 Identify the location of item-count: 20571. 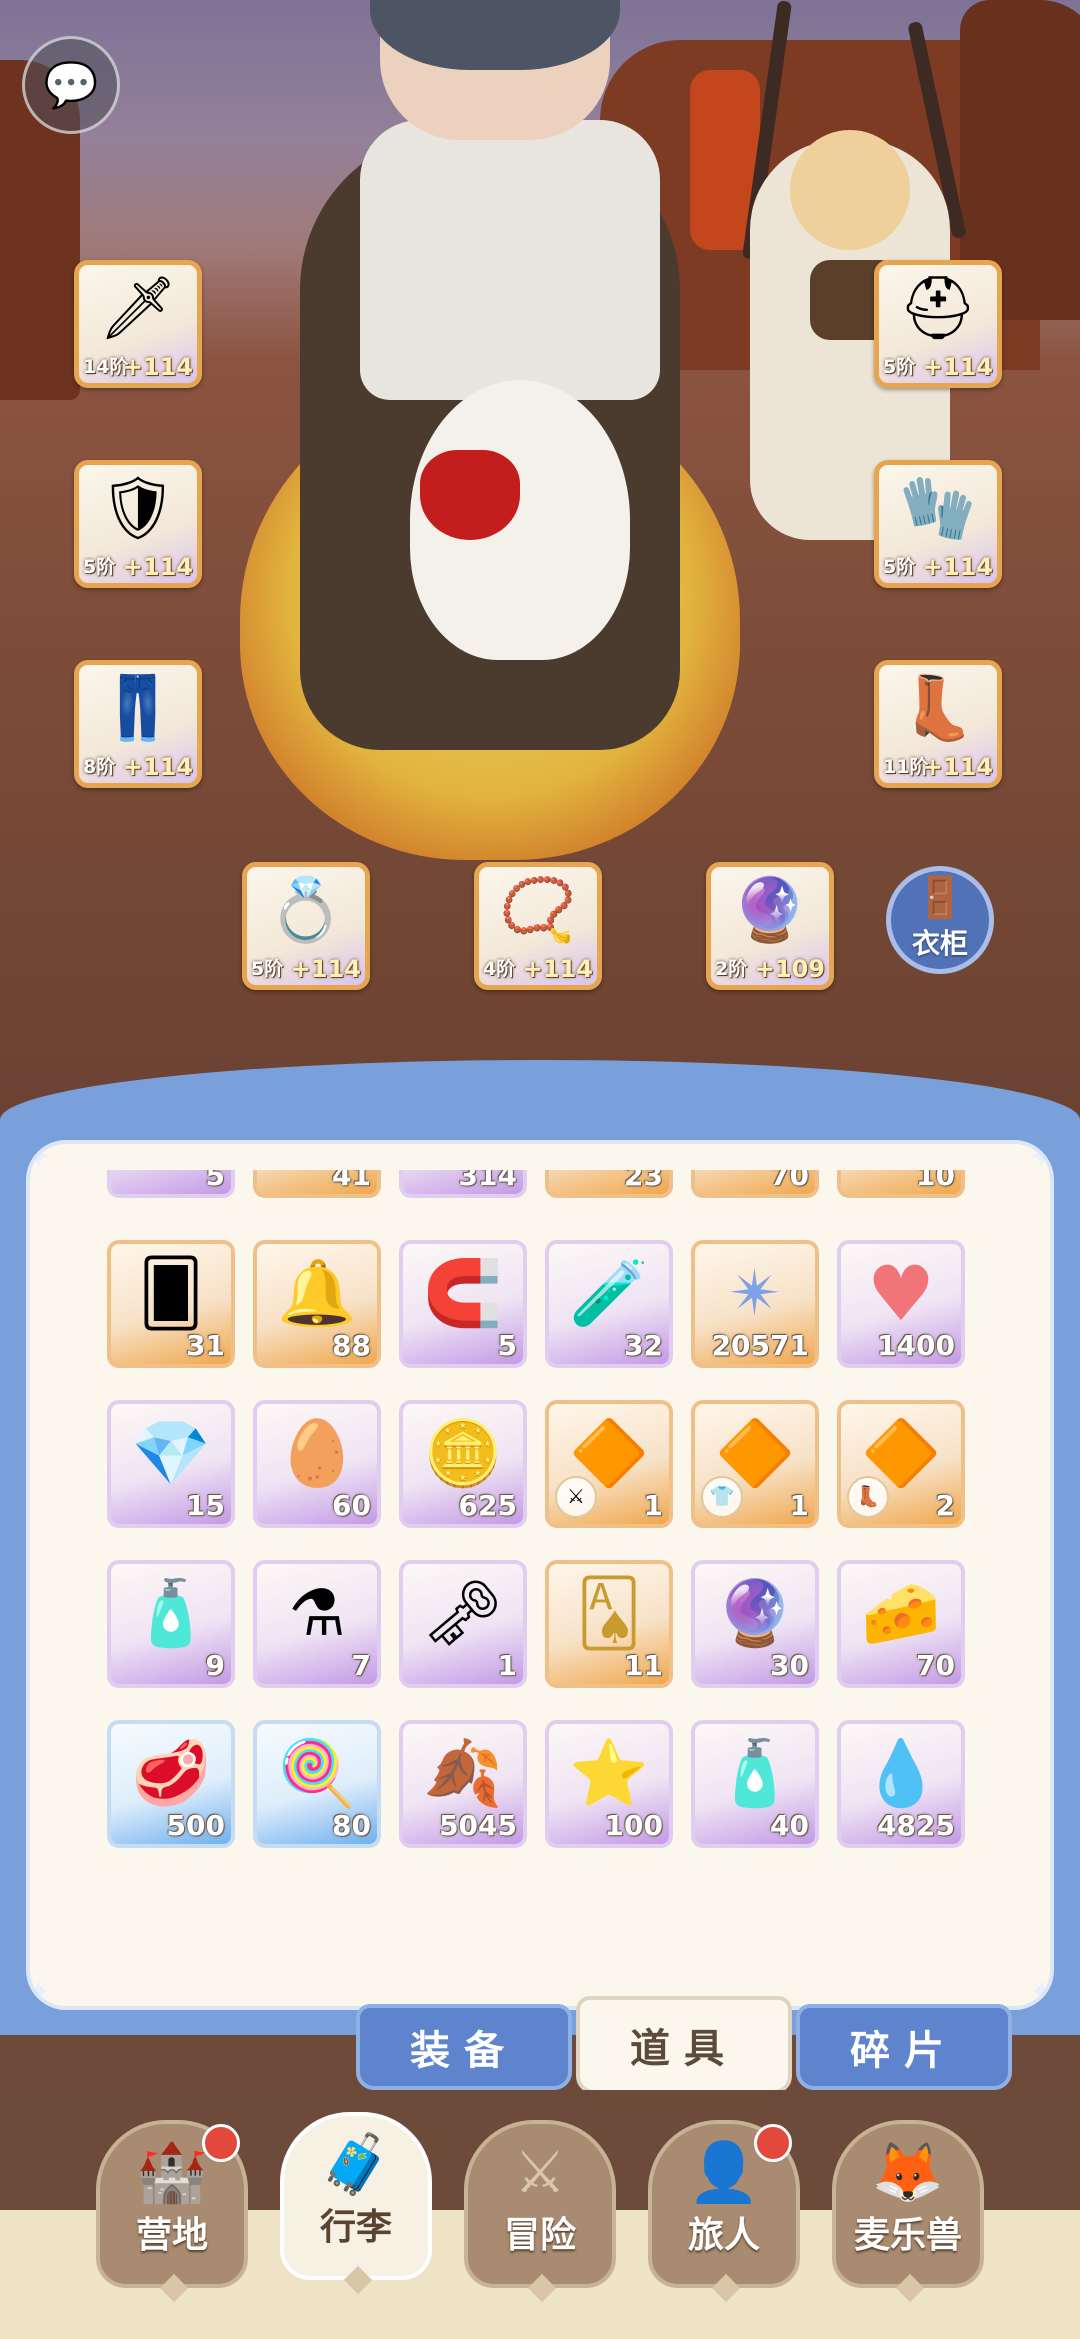
(760, 1345).